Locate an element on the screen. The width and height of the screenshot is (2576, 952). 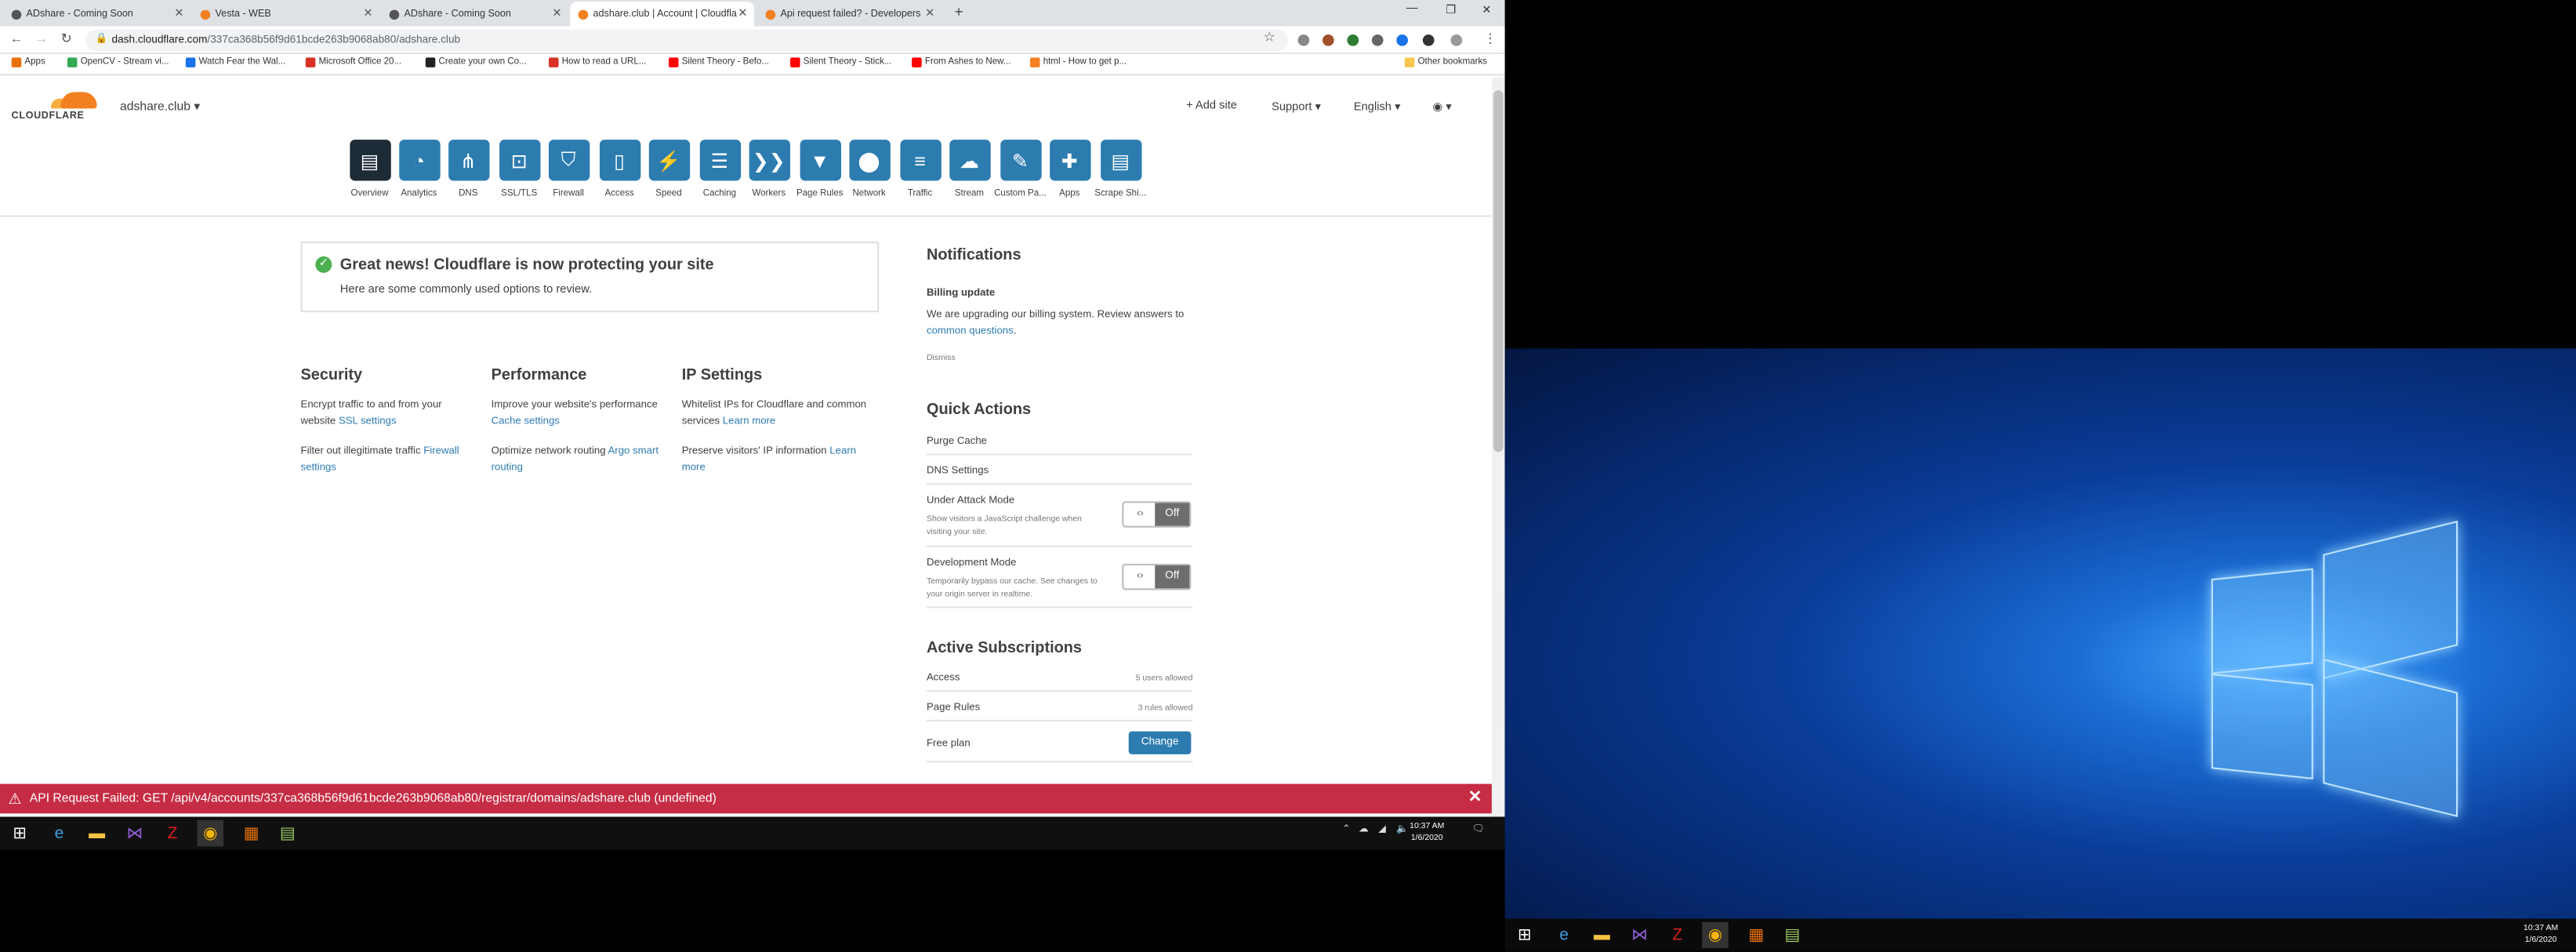
menu-kebab-icon: ⋮ is located at coordinates (1490, 38).